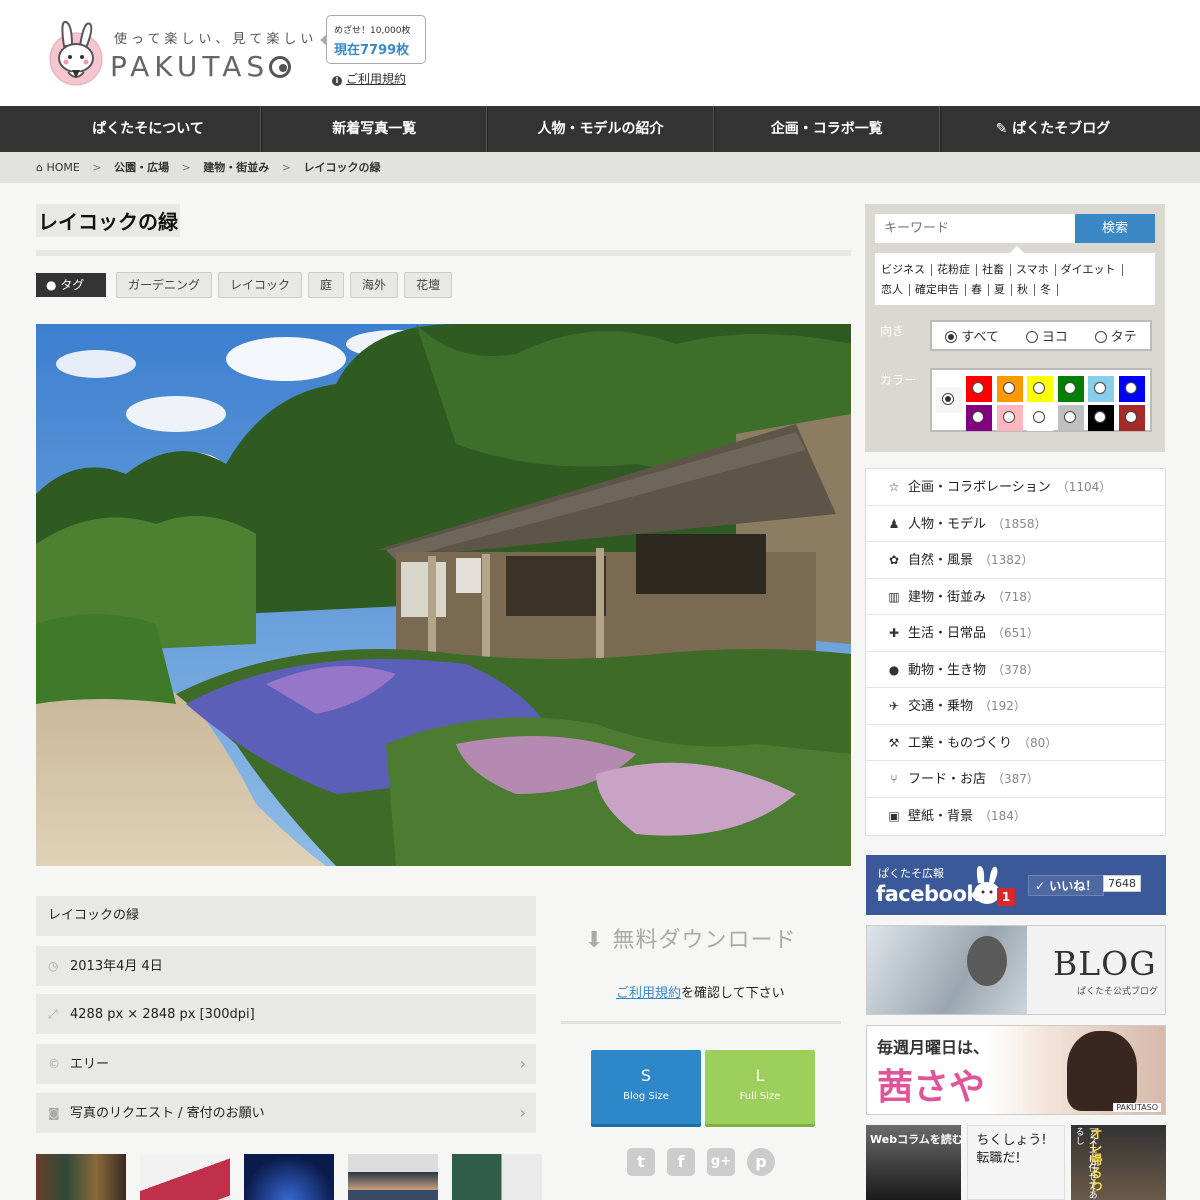 This screenshot has width=1200, height=1200. Describe the element at coordinates (62, 167) in the screenshot. I see `breadcrumb-home: HOME` at that location.